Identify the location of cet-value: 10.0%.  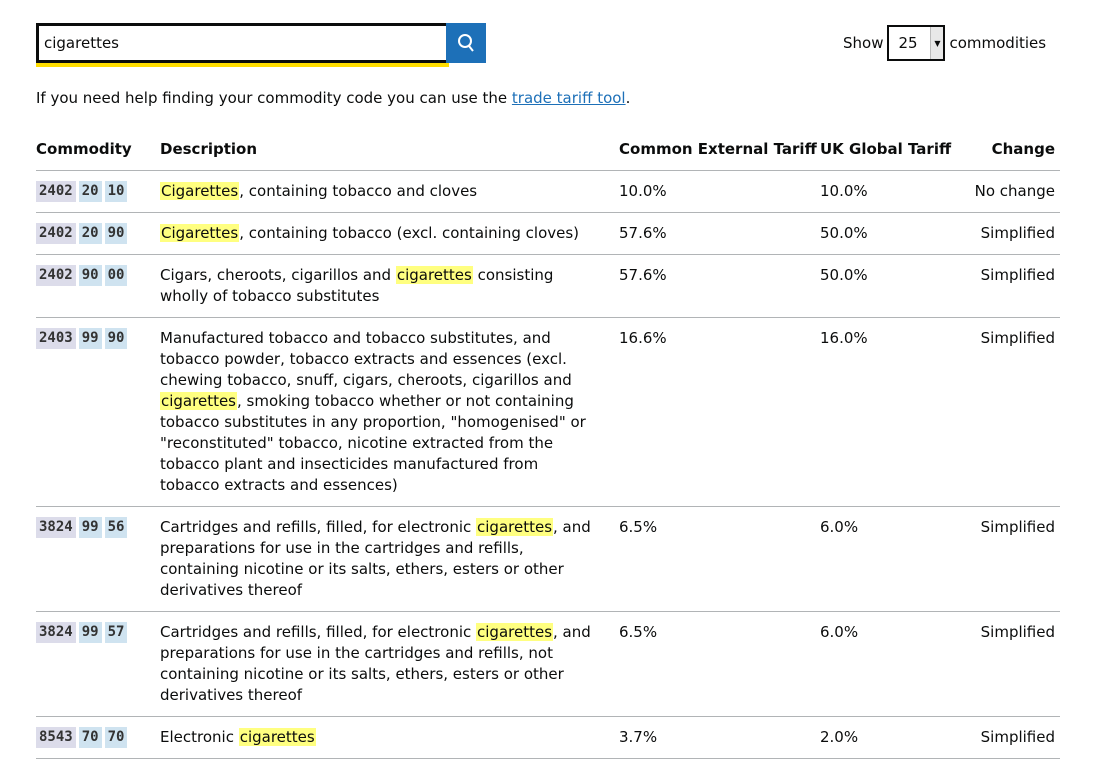
(719, 191).